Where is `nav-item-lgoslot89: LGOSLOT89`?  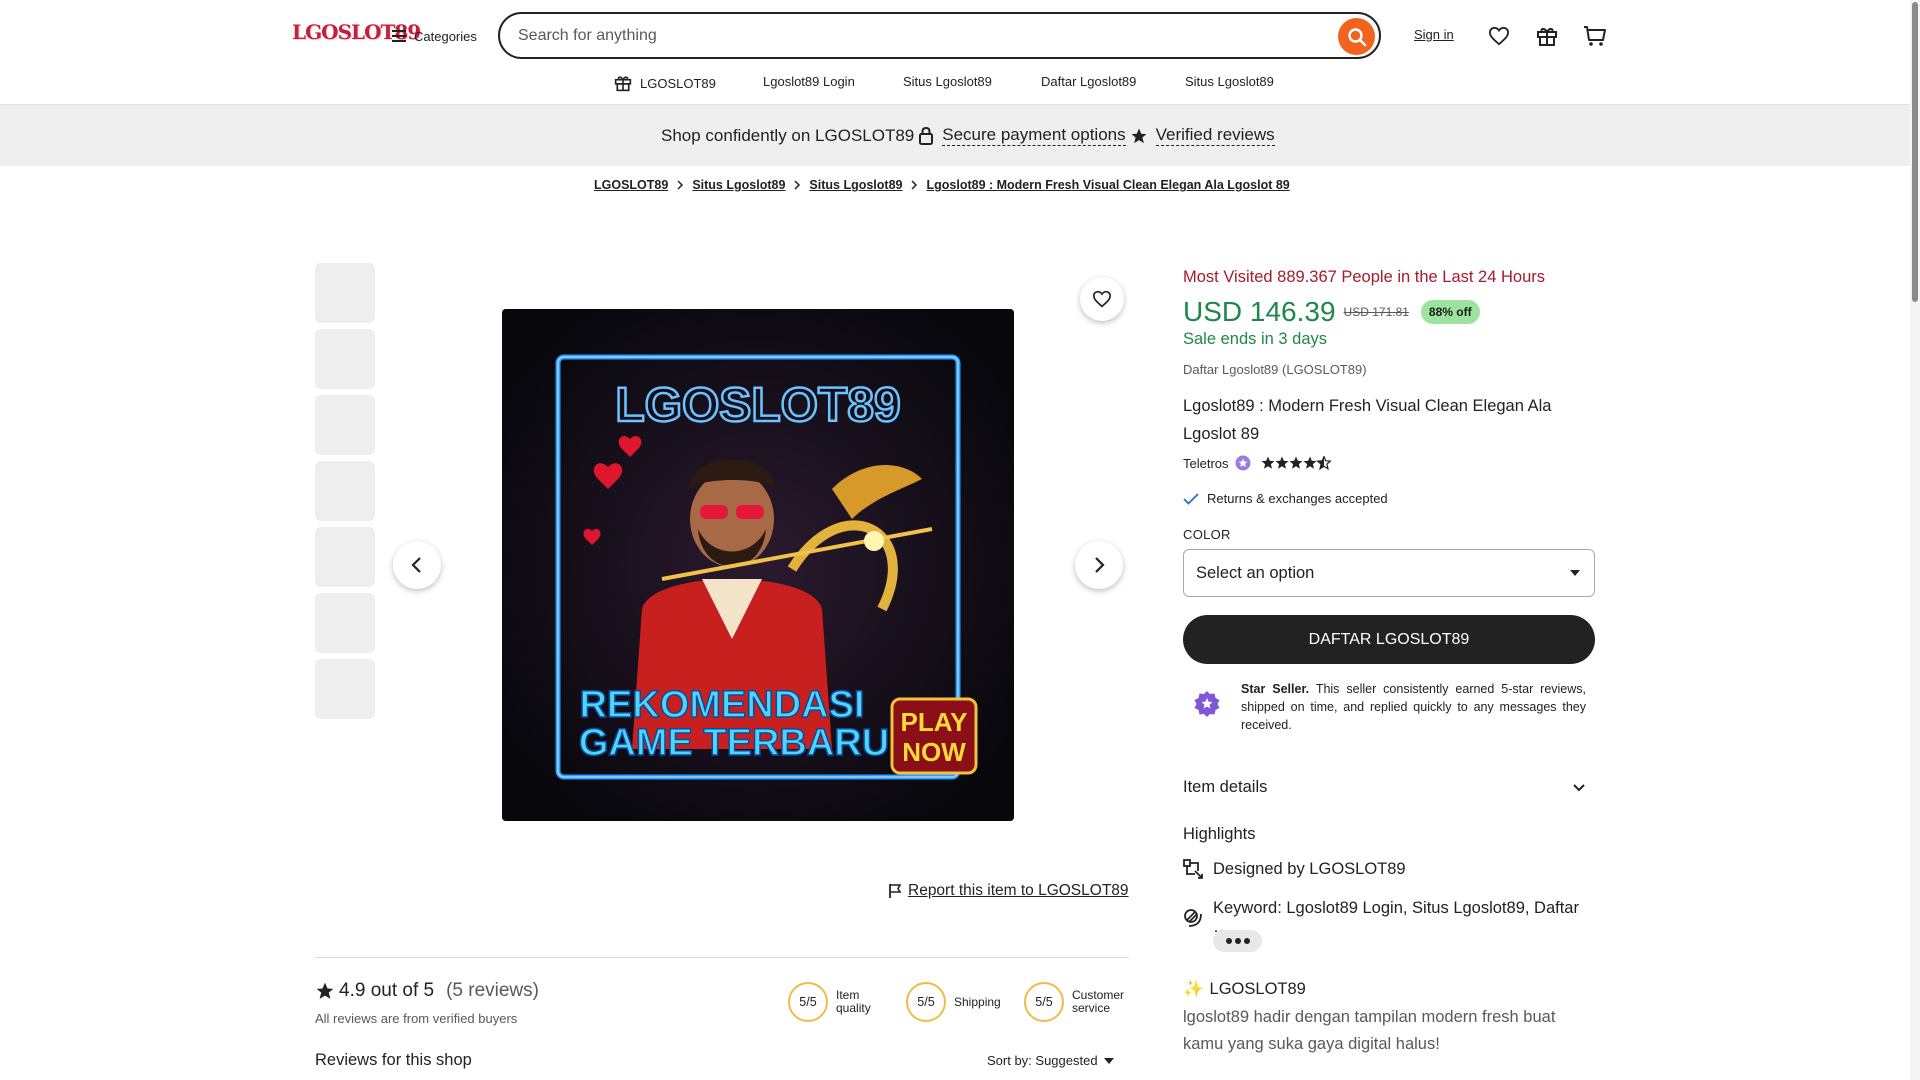
nav-item-lgoslot89: LGOSLOT89 is located at coordinates (665, 83).